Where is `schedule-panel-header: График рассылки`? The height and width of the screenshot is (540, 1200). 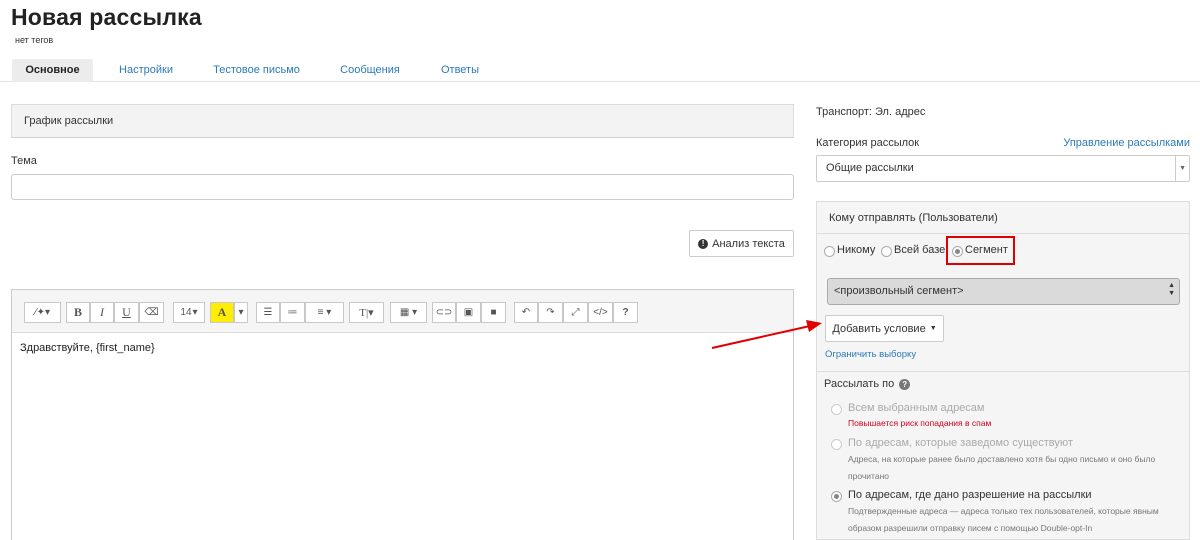
schedule-panel-header: График рассылки is located at coordinates (402, 121).